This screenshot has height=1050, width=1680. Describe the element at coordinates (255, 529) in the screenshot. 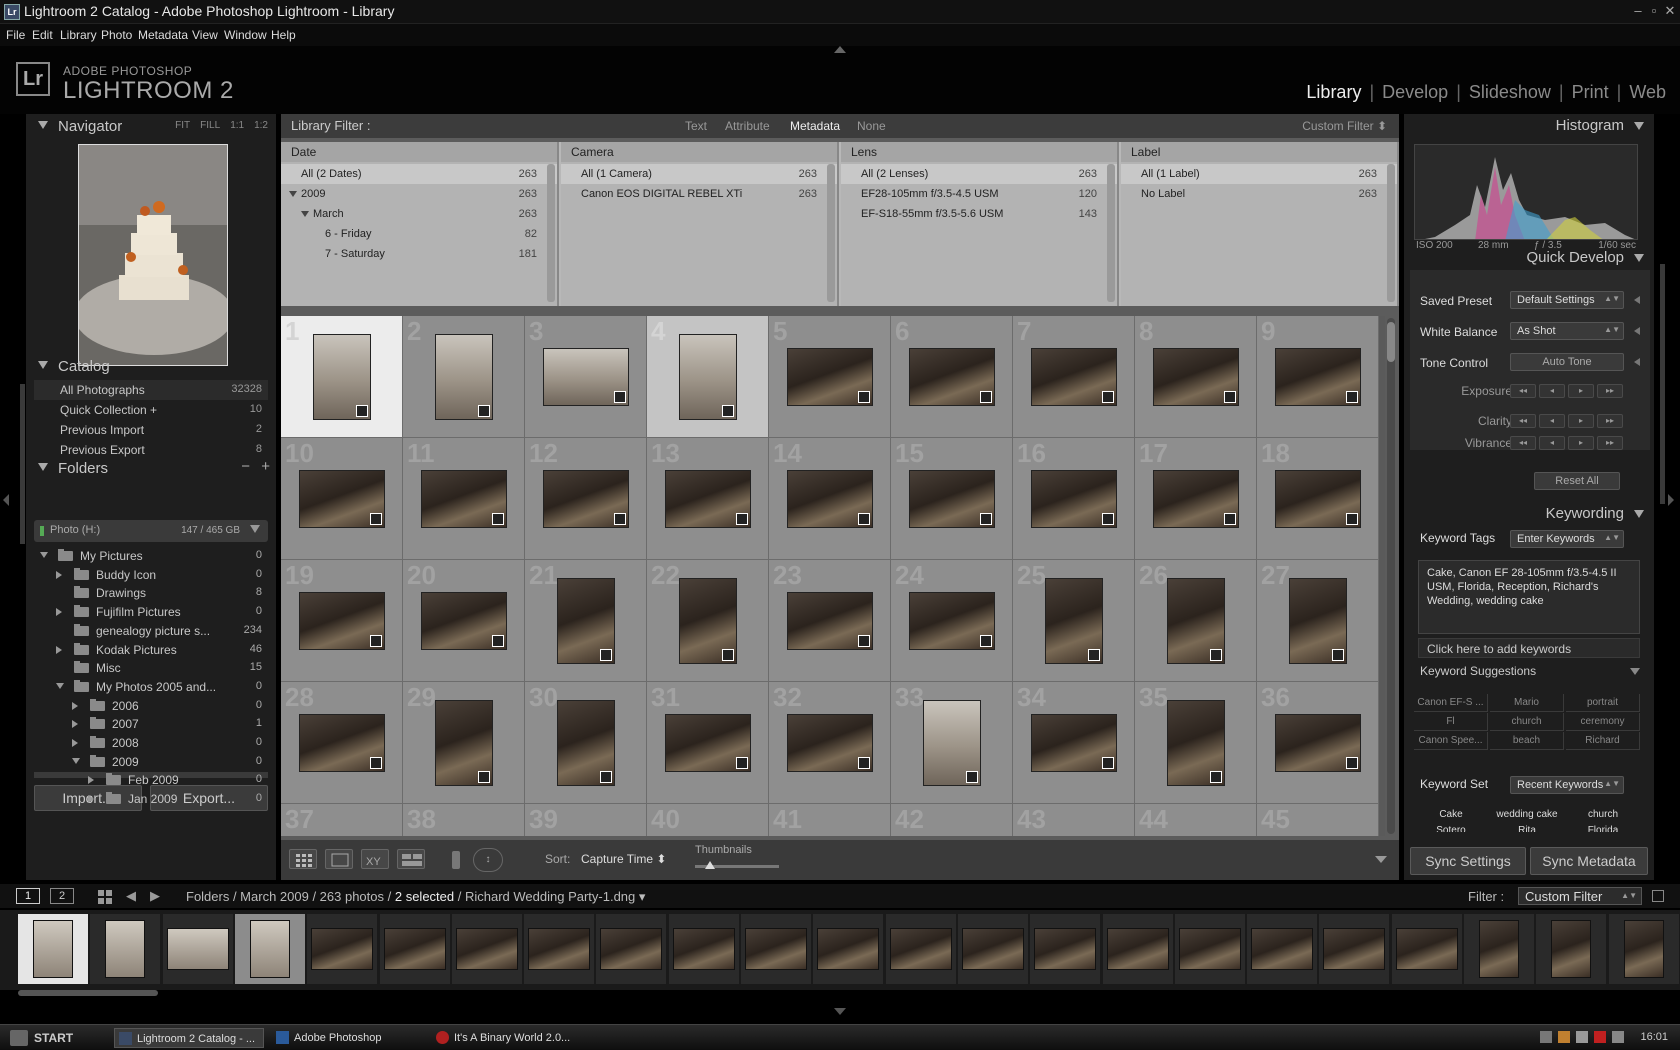

I see `volume-dropdown-icon` at that location.